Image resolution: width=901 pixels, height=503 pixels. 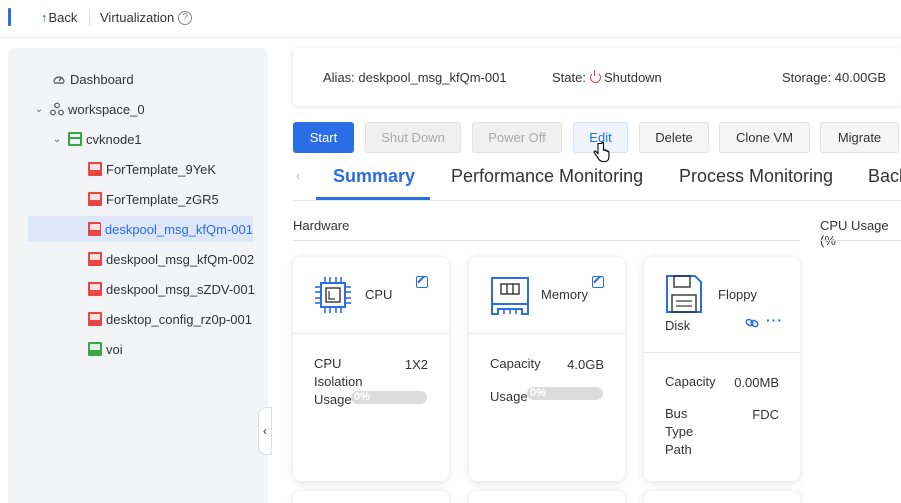 I want to click on tab-summary: Summary, so click(x=374, y=176).